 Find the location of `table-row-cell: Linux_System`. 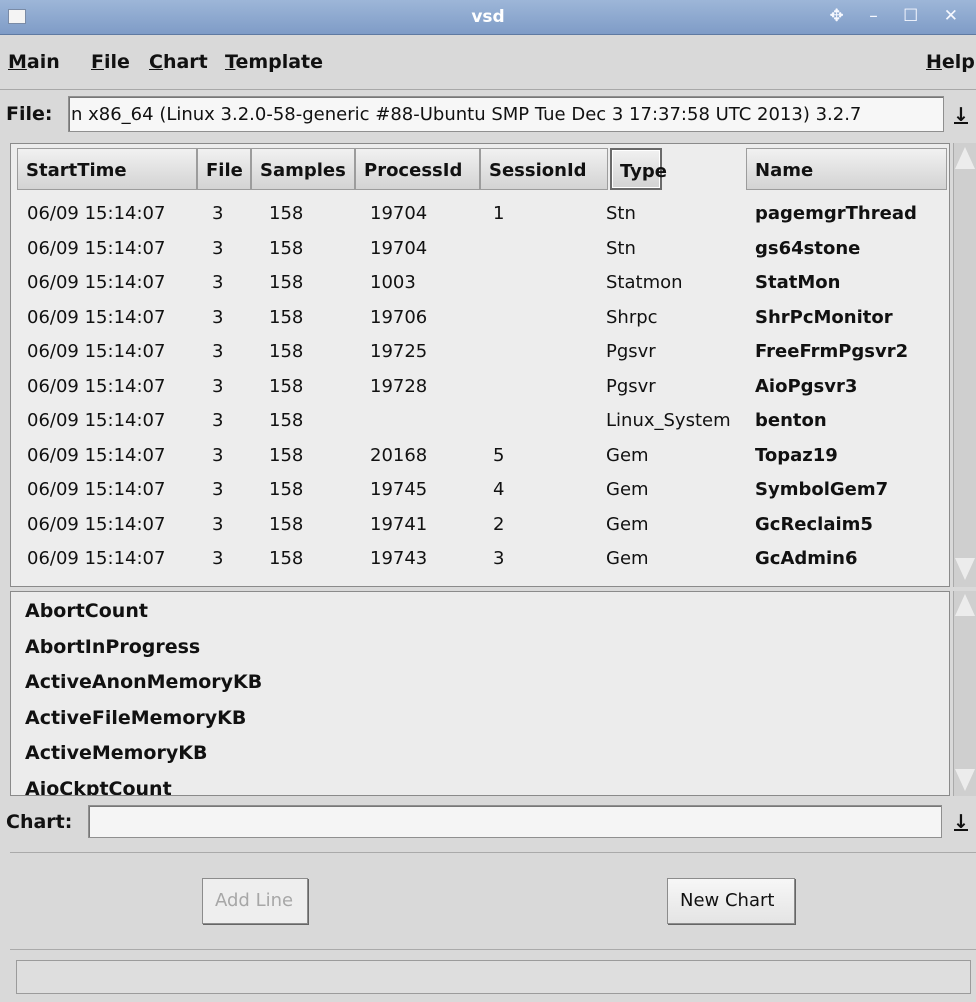

table-row-cell: Linux_System is located at coordinates (668, 420).